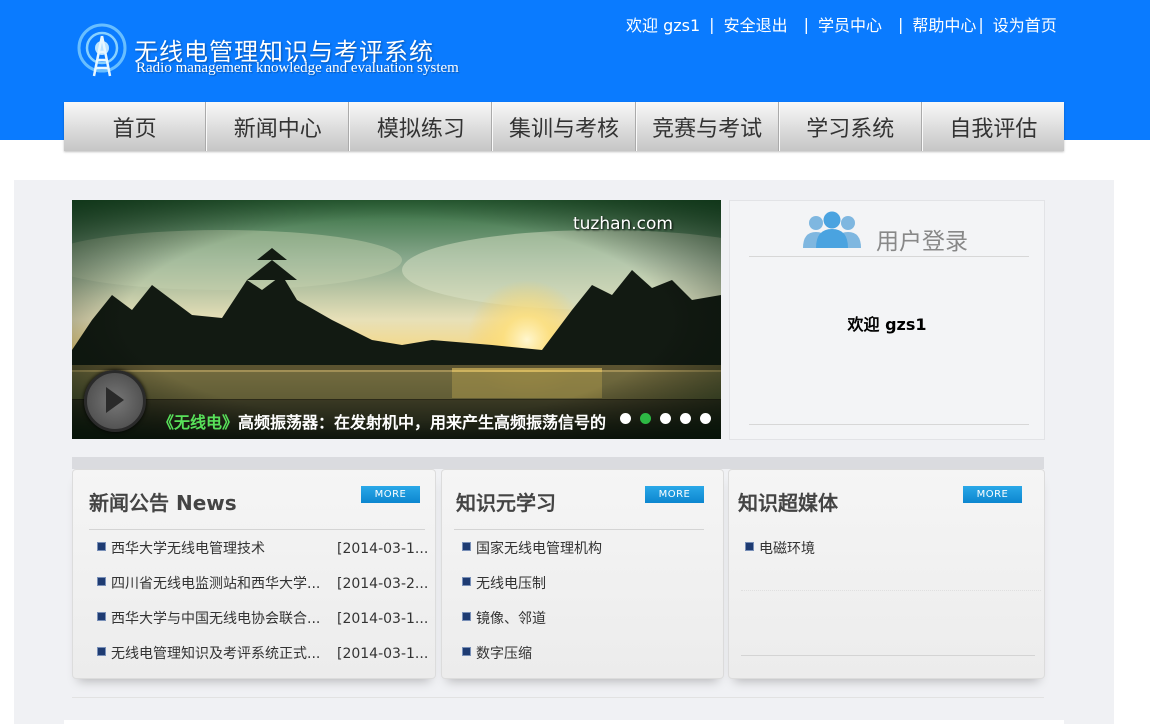 This screenshot has width=1150, height=724. I want to click on top-links: 欢迎 gzs1 | 安全退出 | 学员中心 | 帮助中心 | 设为首页, so click(841, 24).